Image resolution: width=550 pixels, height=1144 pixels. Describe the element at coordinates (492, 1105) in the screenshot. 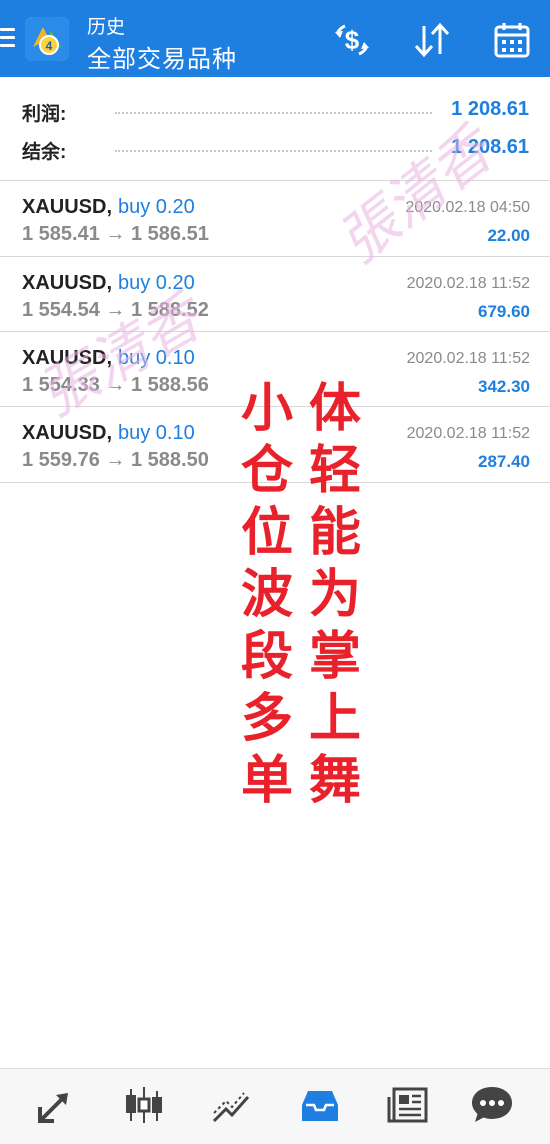

I see `chat-icon` at that location.